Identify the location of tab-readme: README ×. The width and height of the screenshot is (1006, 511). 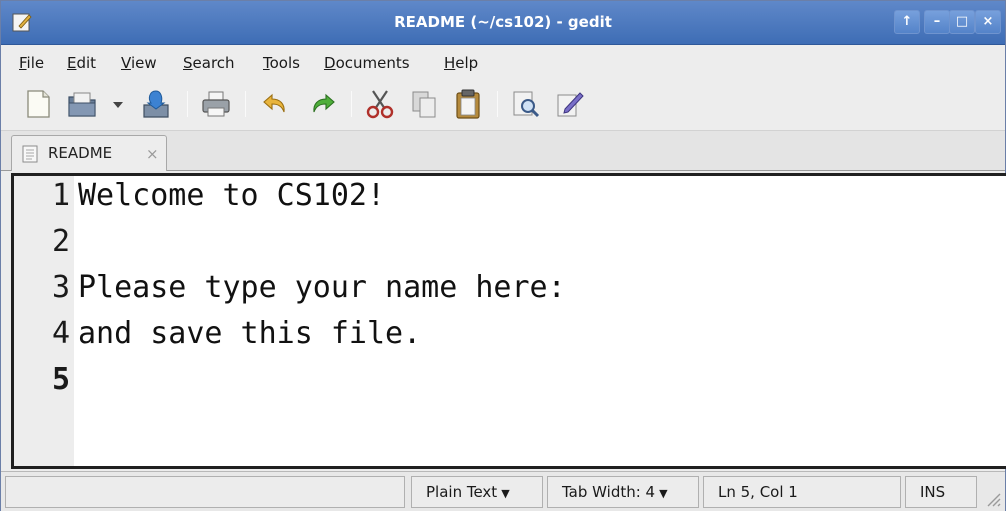
(89, 153).